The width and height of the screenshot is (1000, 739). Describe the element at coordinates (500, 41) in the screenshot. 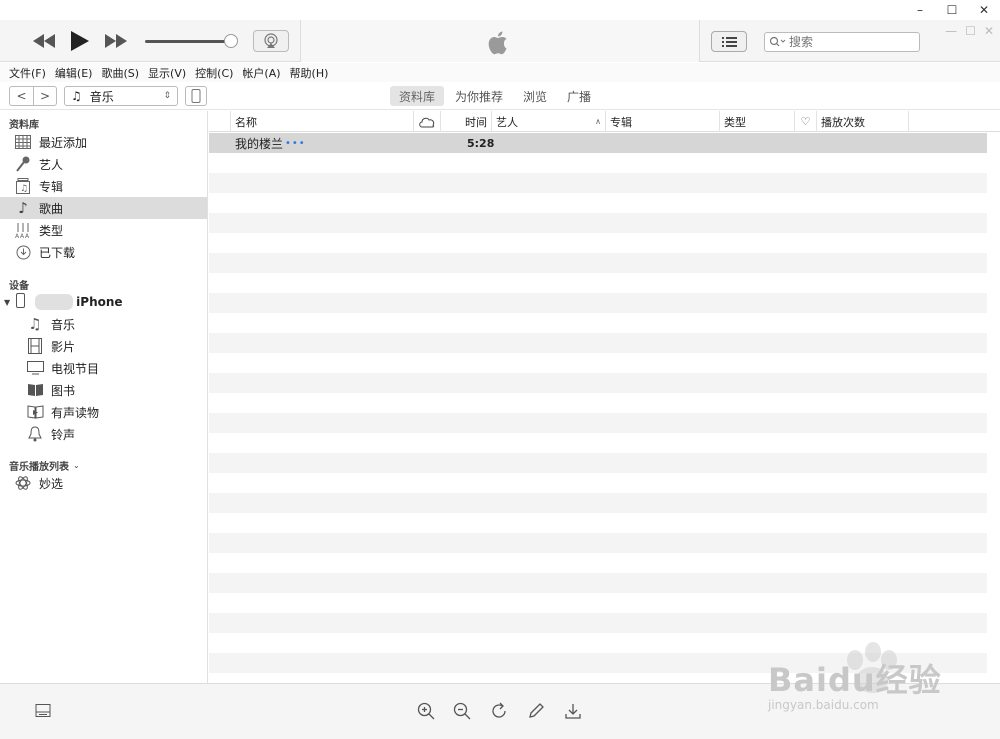

I see `player-toolbar` at that location.